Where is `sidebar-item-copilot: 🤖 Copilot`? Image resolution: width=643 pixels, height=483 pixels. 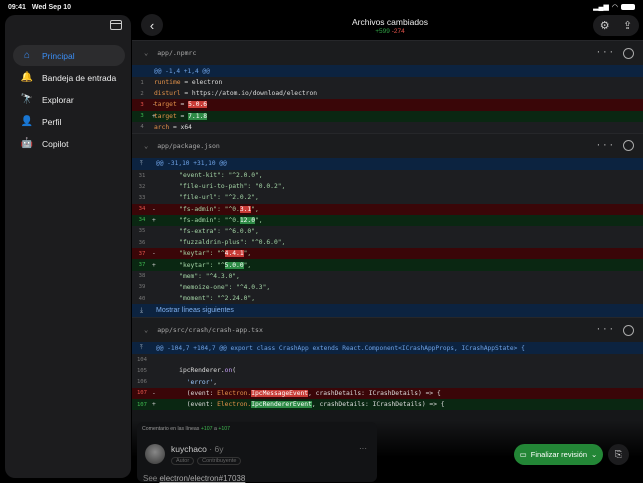 sidebar-item-copilot: 🤖 Copilot is located at coordinates (69, 143).